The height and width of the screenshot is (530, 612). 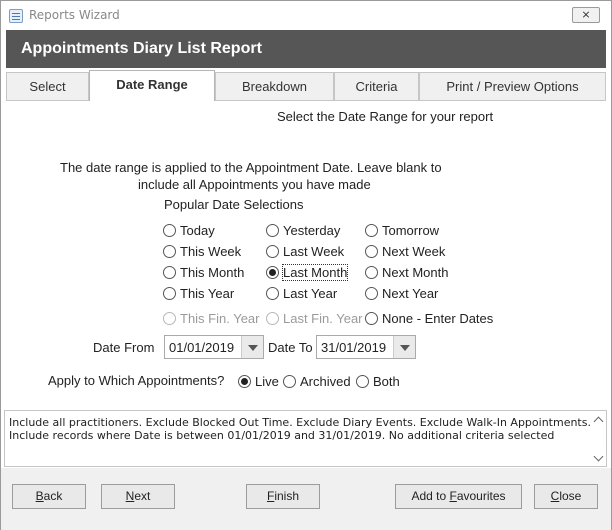 I want to click on reports-wizard-icon, so click(x=16, y=16).